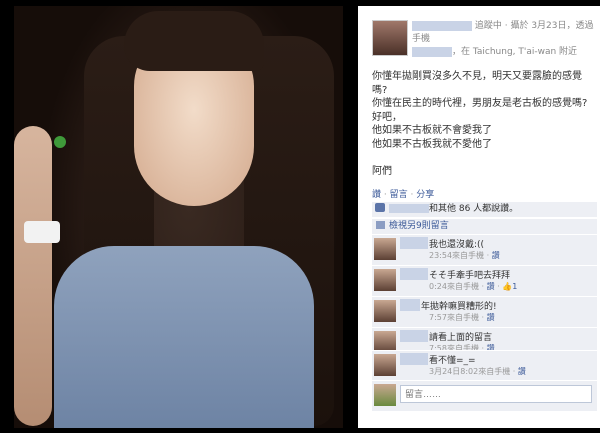 Image resolution: width=600 pixels, height=433 pixels. I want to click on comment-time: 3月24日8:02來自手機, so click(469, 371).